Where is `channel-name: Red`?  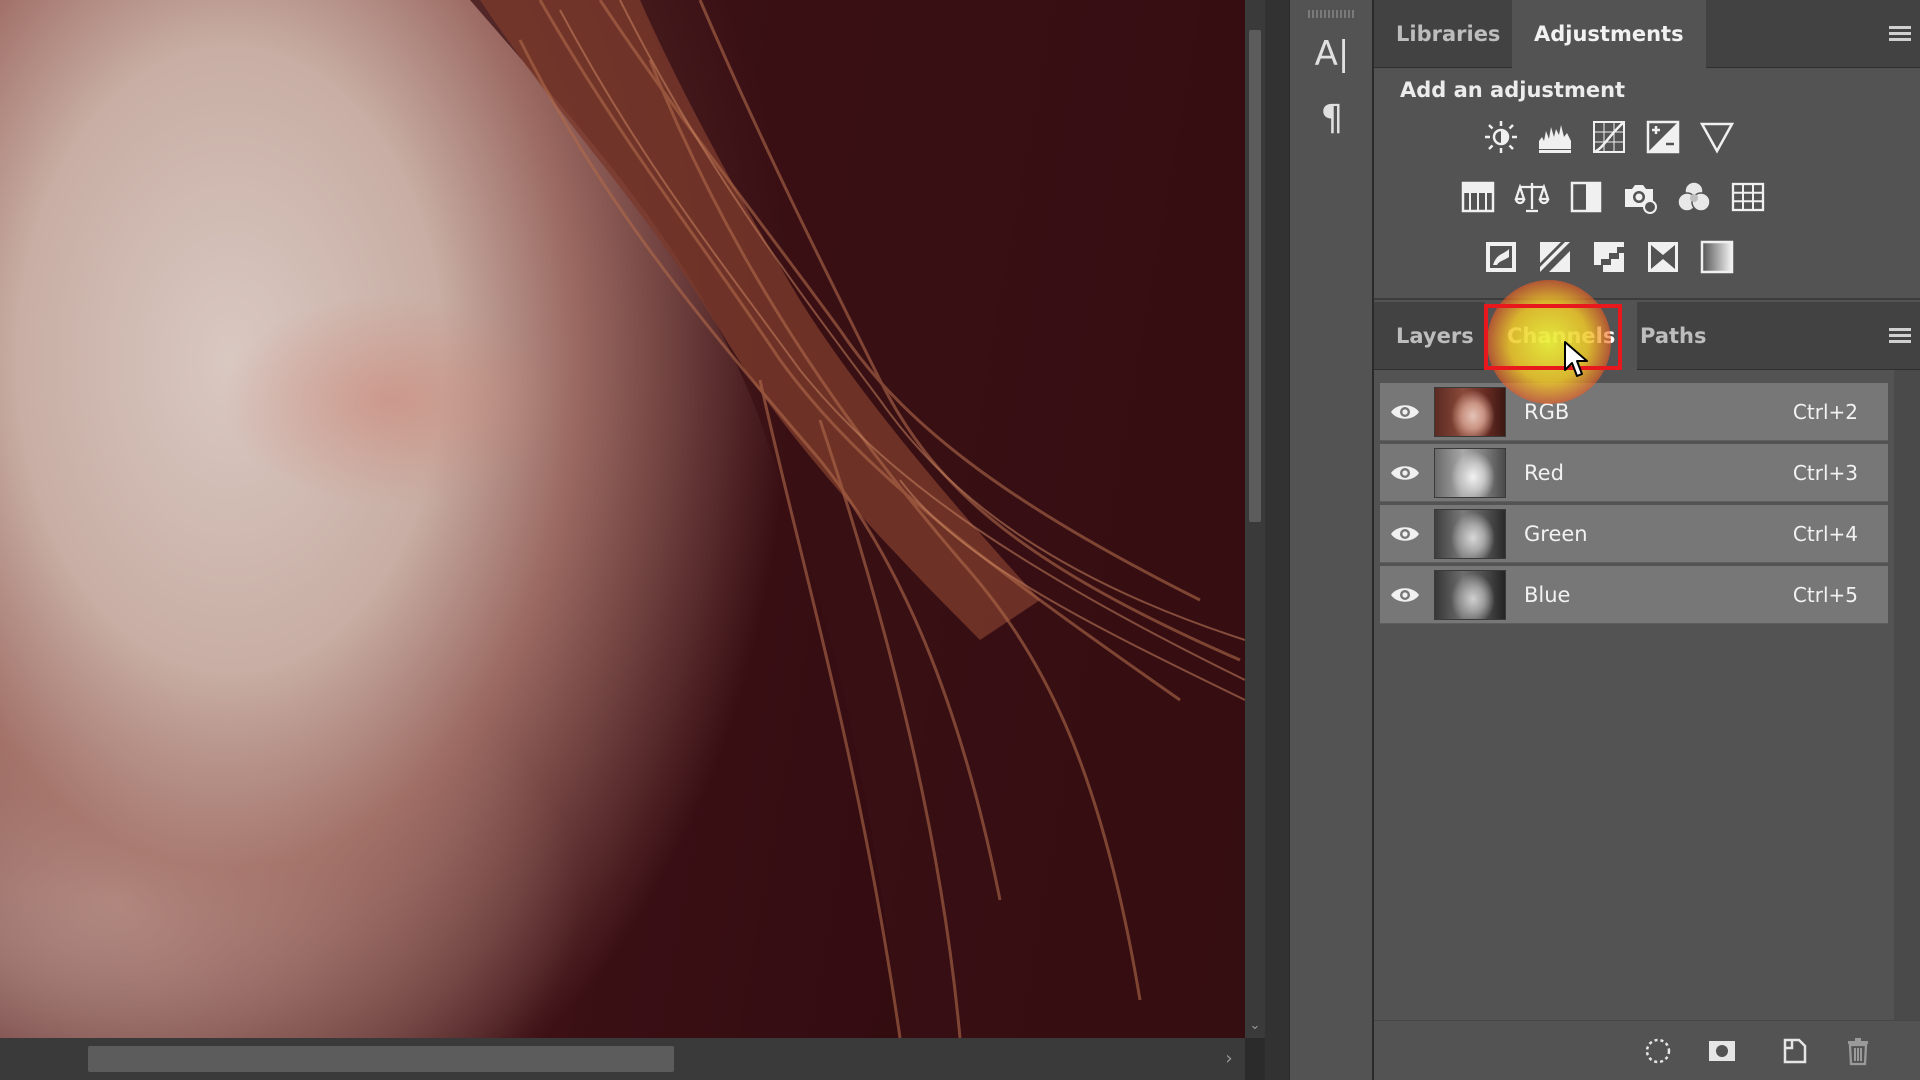 channel-name: Red is located at coordinates (1544, 473).